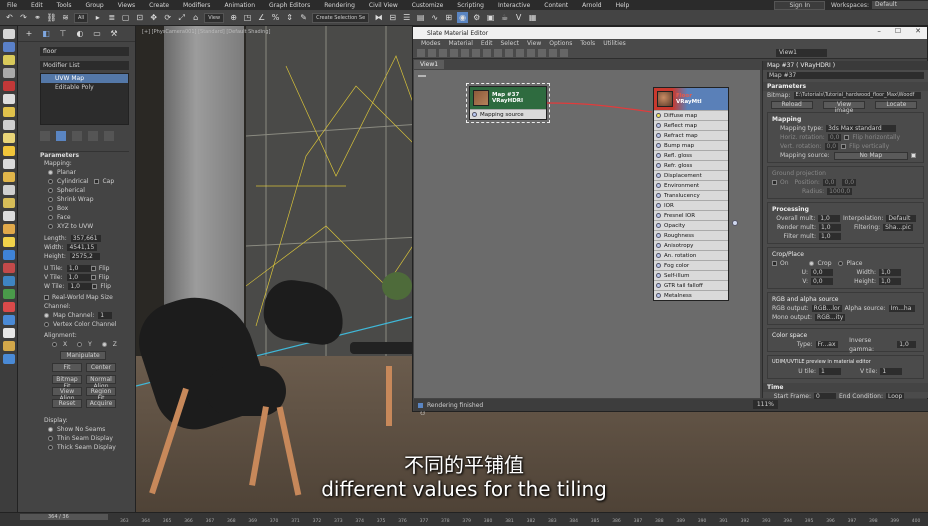  What do you see at coordinates (8, 151) in the screenshot?
I see `vray-sun-icon` at bounding box center [8, 151].